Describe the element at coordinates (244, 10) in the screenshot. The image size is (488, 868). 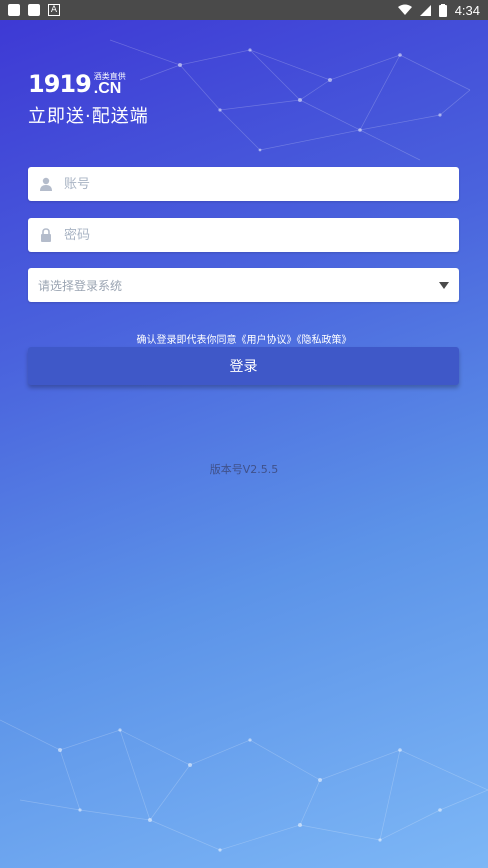
I see `status-bar: A 4:34` at that location.